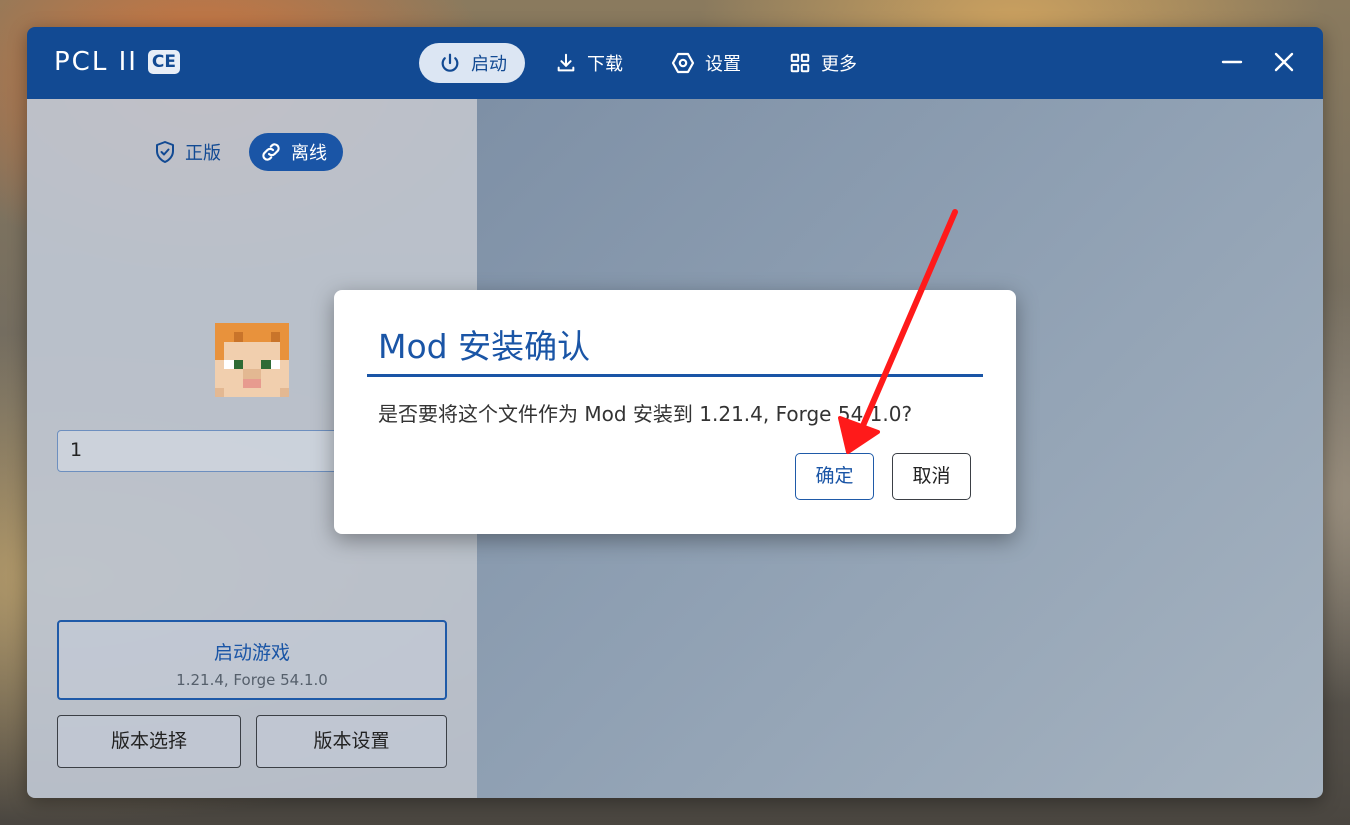  I want to click on tab-offline-label: 离线, so click(309, 153).